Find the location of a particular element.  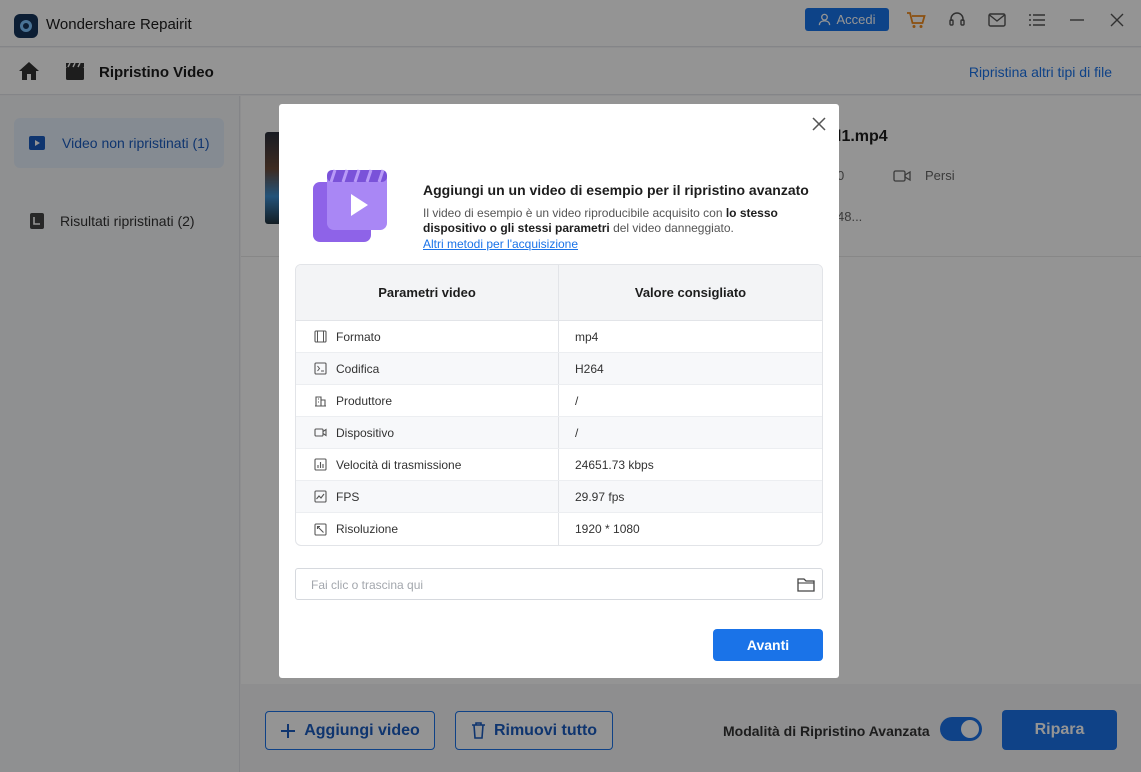

param-name: Produttore is located at coordinates (364, 400).